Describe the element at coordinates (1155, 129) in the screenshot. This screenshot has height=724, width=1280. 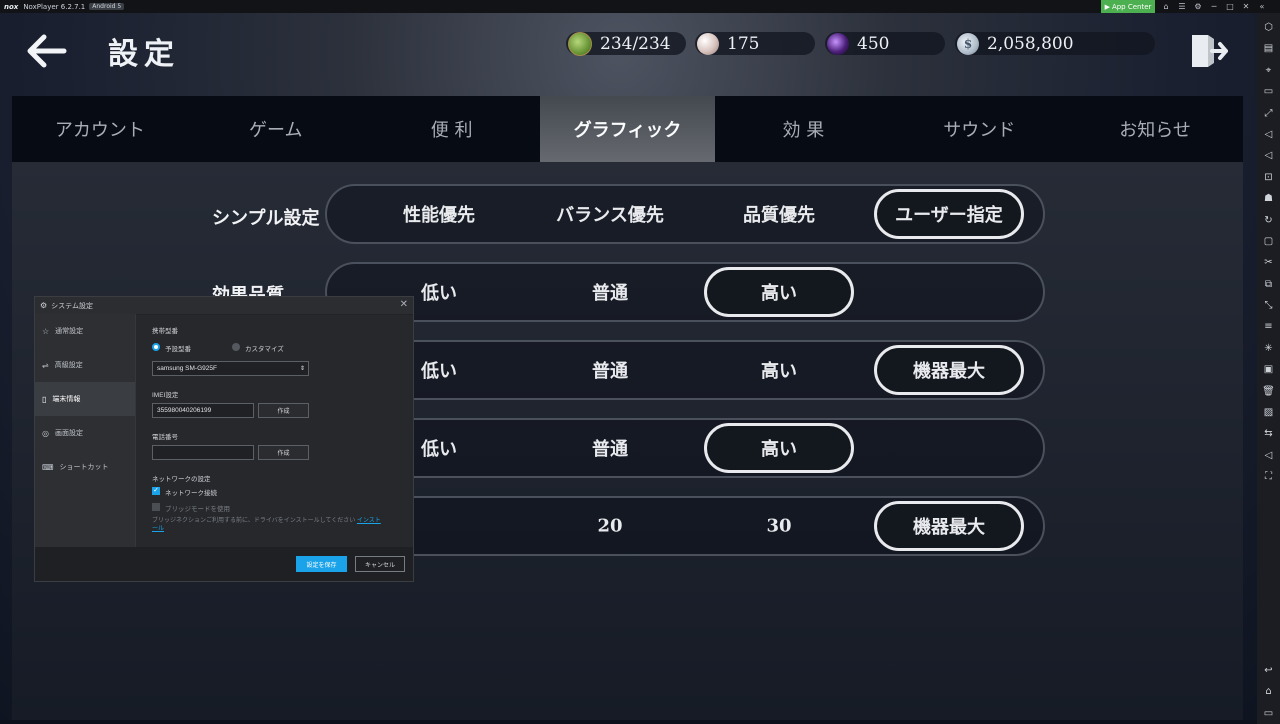
I see `tab-notices: お知らせ` at that location.